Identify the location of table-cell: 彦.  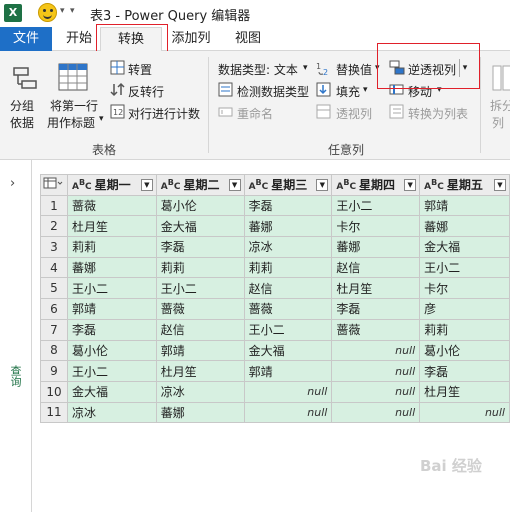
(464, 309).